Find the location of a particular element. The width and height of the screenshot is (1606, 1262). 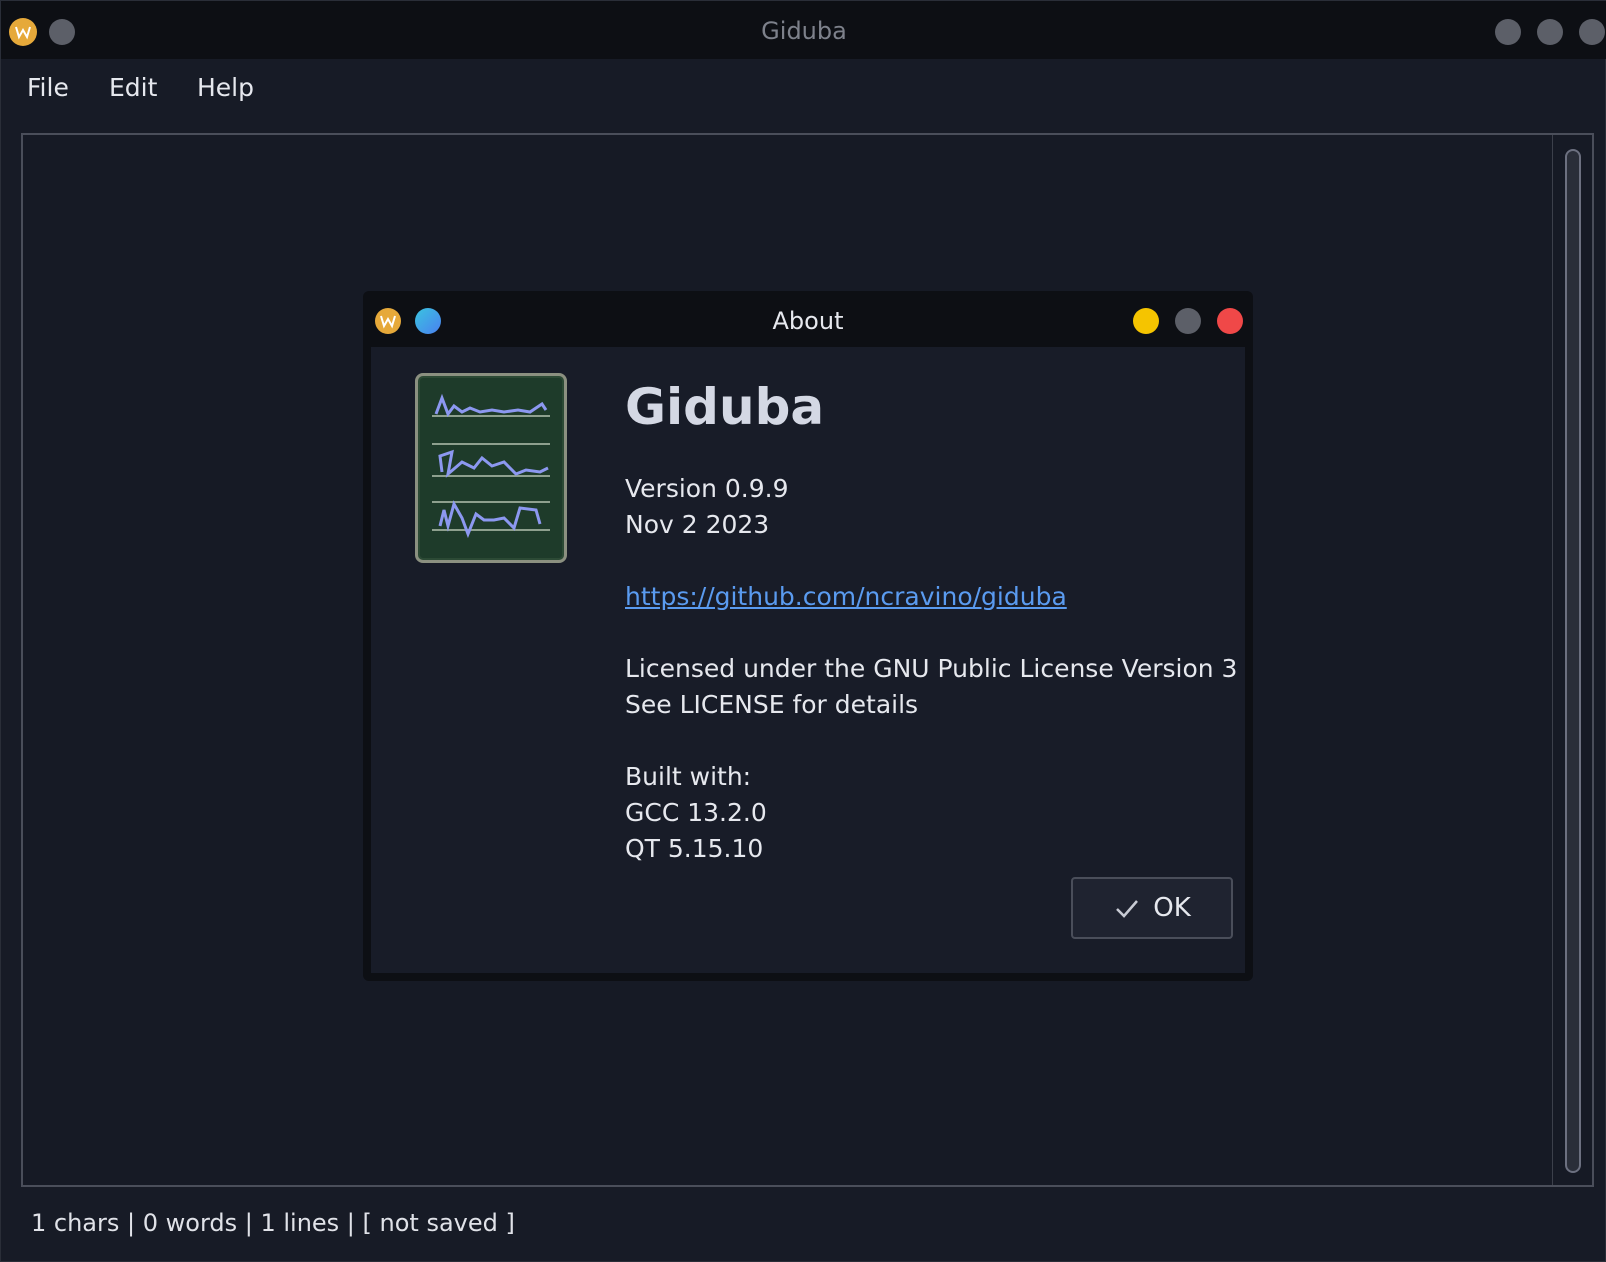

github-link: https://github.com/ncravino/giduba is located at coordinates (846, 596).